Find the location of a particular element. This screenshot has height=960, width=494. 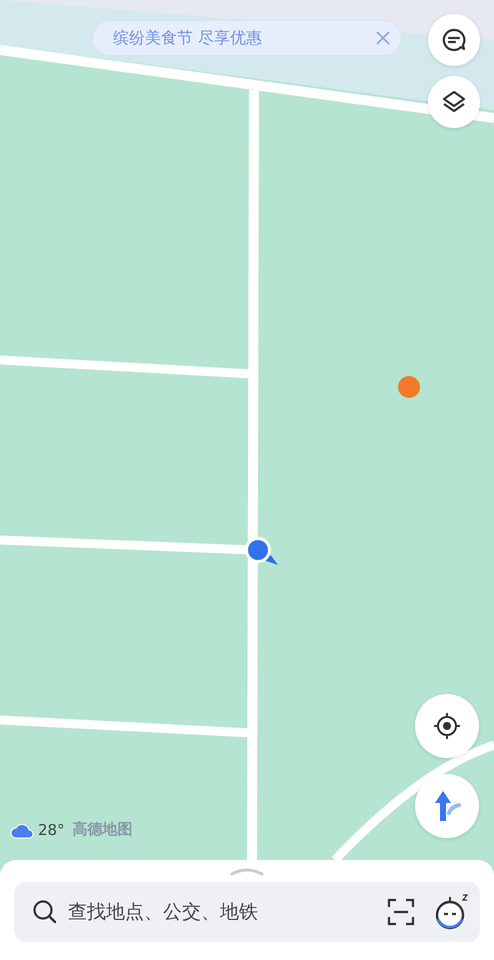

layers-icon is located at coordinates (454, 102).